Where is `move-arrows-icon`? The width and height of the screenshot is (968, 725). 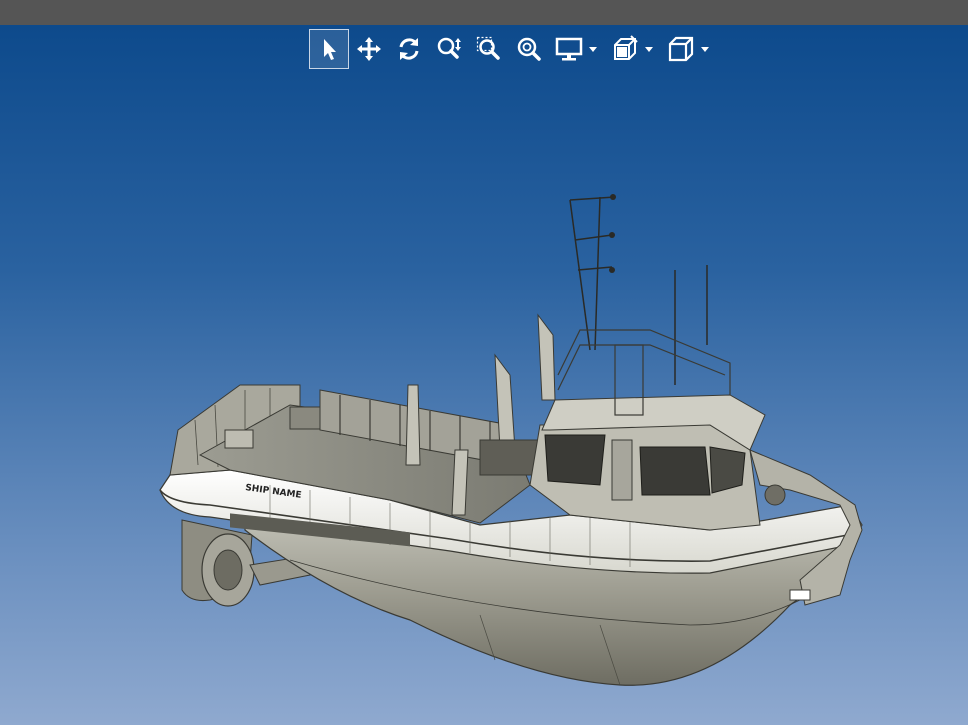
move-arrows-icon is located at coordinates (369, 49).